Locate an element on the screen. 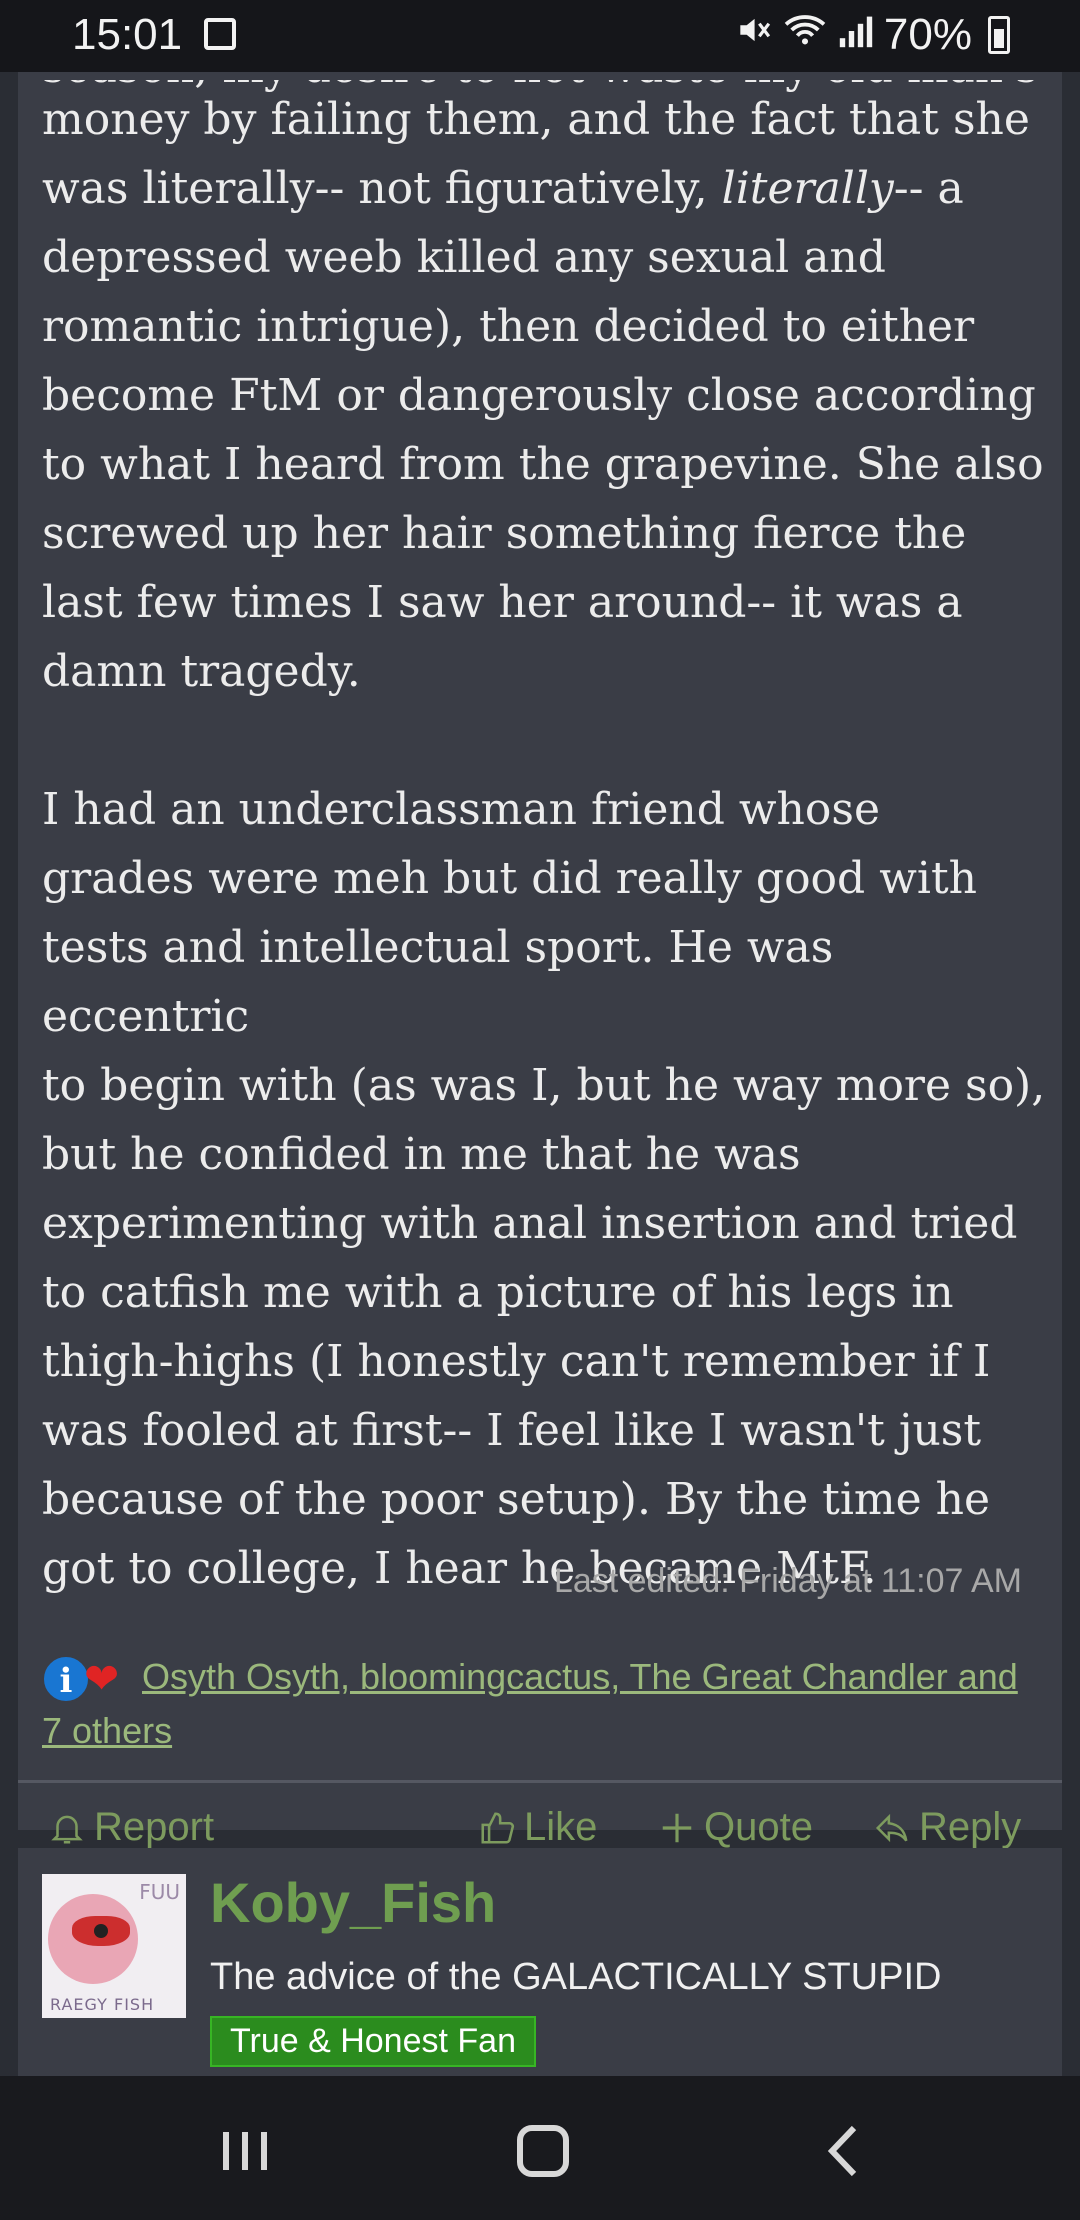 The width and height of the screenshot is (1080, 2220). avatar-text: FUU is located at coordinates (159, 1892).